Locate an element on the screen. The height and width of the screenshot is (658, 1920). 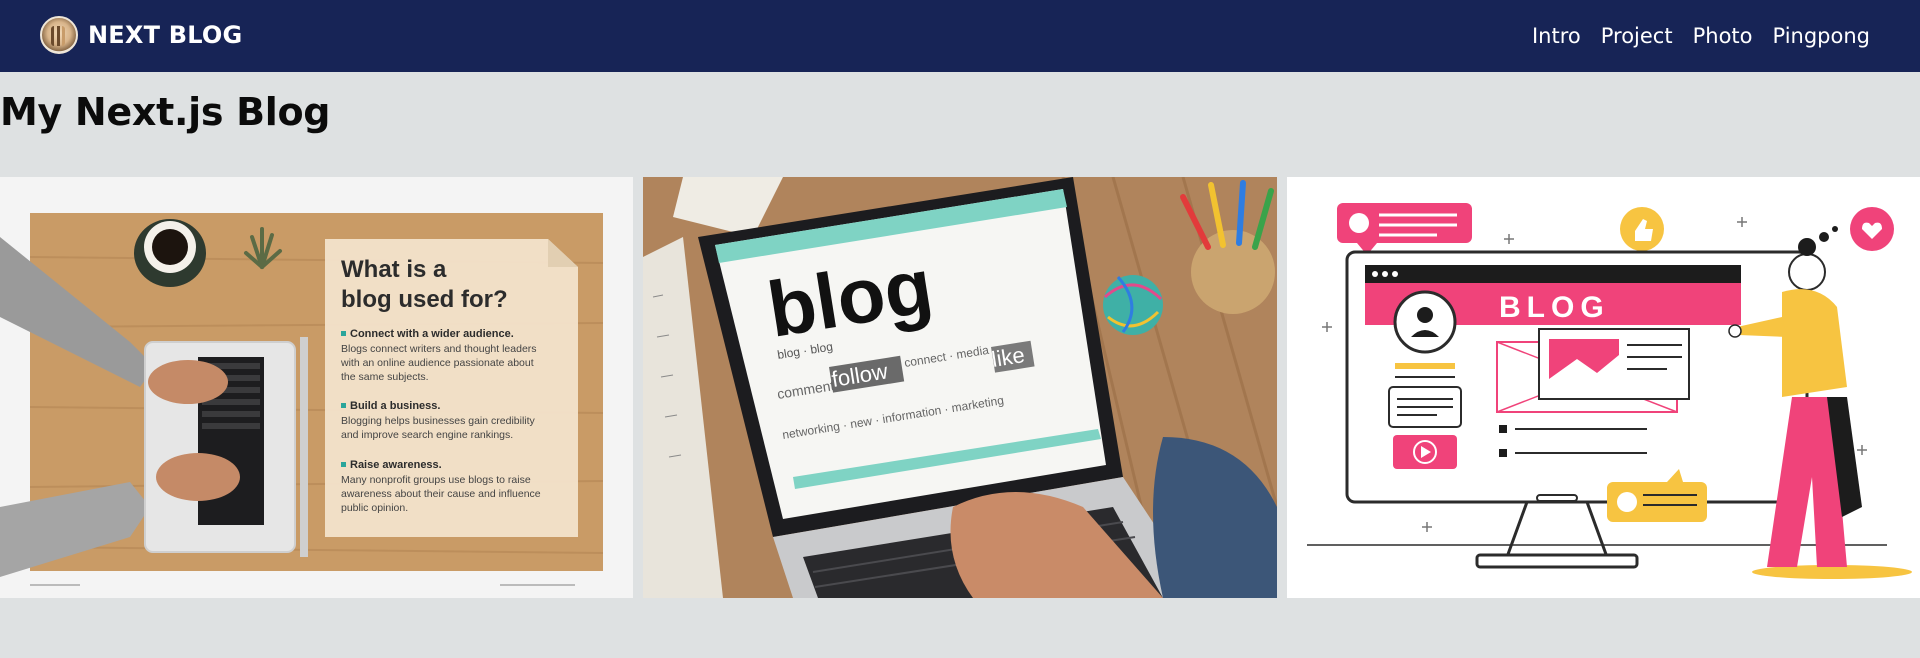
brand-logo-icon is located at coordinates (59, 35).